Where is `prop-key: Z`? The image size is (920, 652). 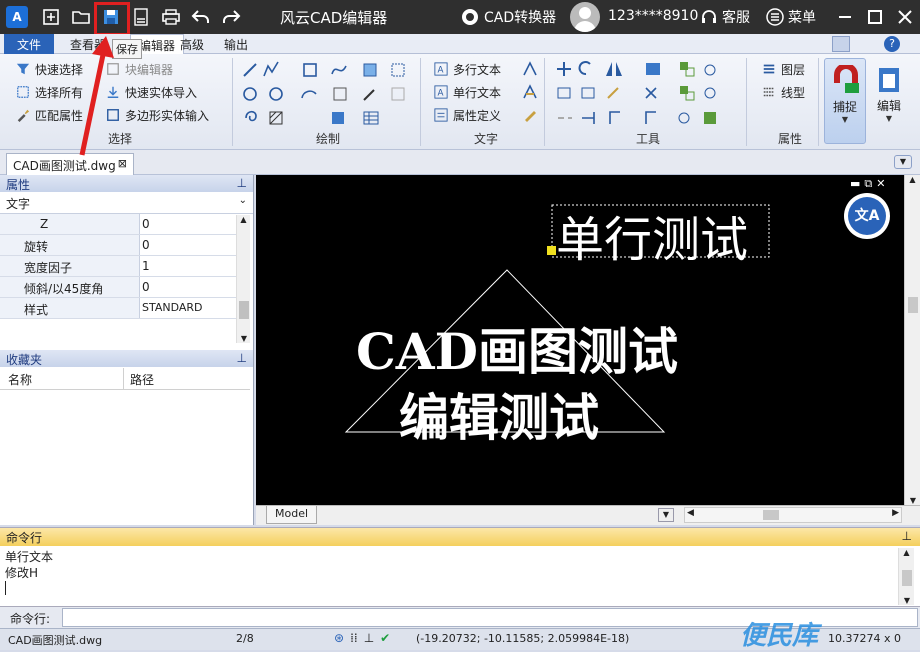
prop-key: Z is located at coordinates (70, 224).